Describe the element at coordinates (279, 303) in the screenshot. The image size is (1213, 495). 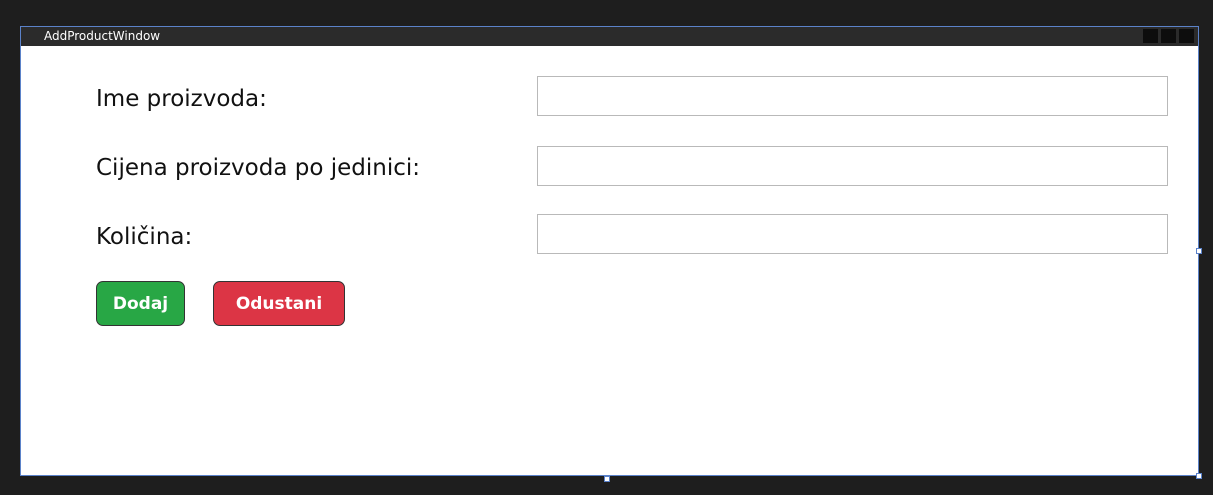
I see `cancel-button: Odustani` at that location.